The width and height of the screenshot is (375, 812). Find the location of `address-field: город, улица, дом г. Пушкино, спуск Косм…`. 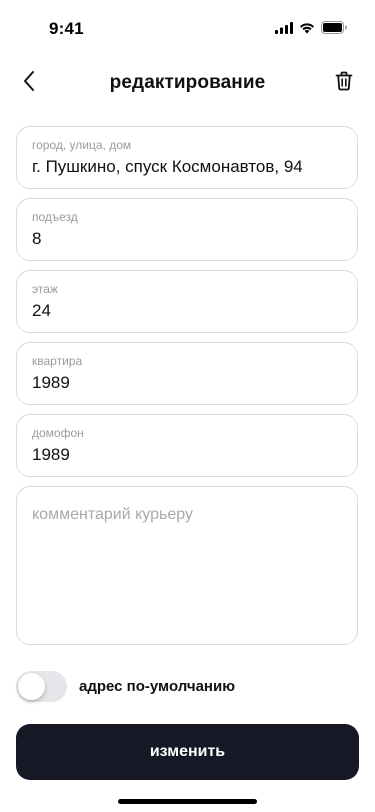

address-field: город, улица, дом г. Пушкино, спуск Косм… is located at coordinates (187, 157).